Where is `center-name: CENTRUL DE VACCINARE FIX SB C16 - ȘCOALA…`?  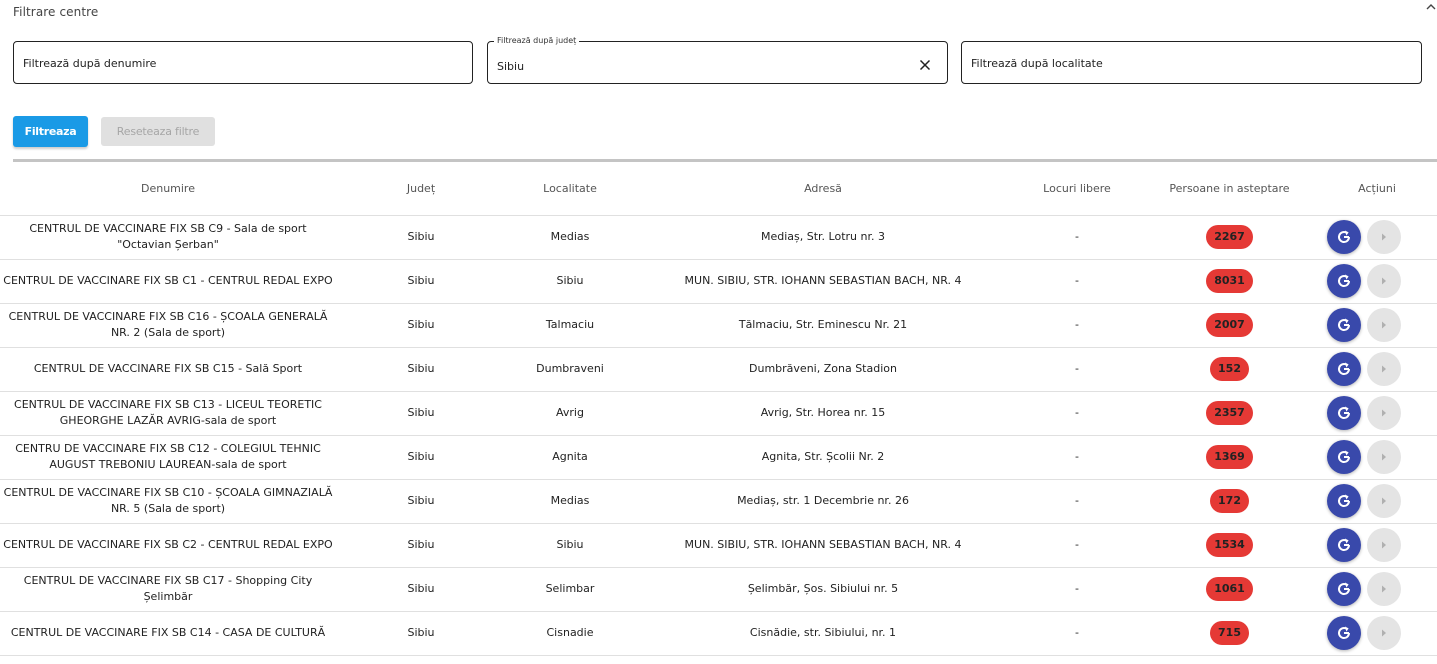
center-name: CENTRUL DE VACCINARE FIX SB C16 - ȘCOALA… is located at coordinates (168, 325).